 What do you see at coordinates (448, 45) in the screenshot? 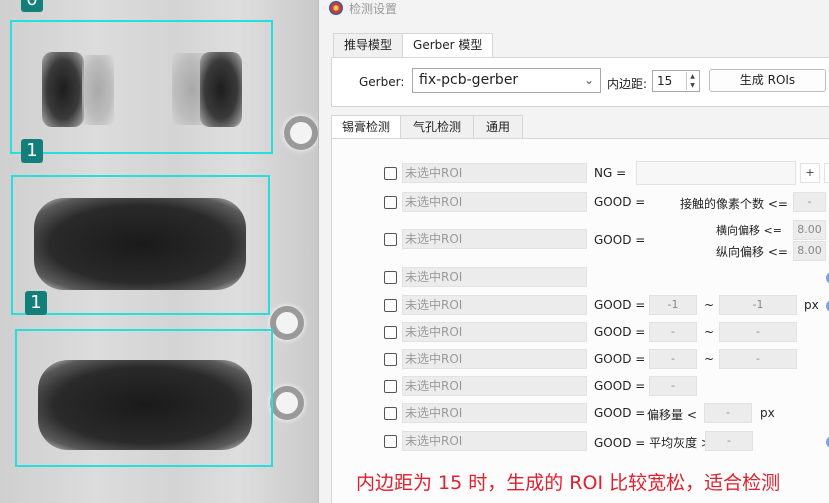
I see `tab-gerber-model: Gerber 模型` at bounding box center [448, 45].